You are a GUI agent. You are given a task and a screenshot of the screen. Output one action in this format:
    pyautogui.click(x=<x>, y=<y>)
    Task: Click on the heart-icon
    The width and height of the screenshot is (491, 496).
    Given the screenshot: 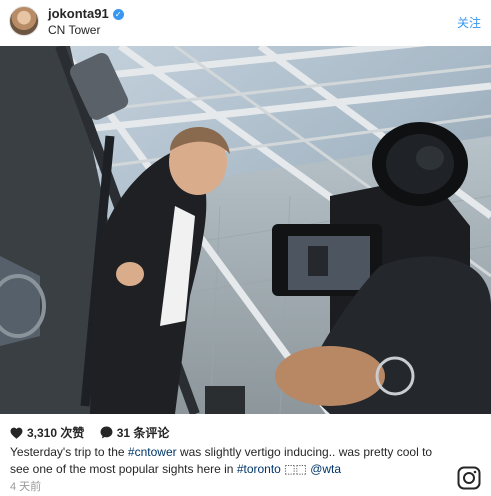 What is the action you would take?
    pyautogui.click(x=16, y=433)
    